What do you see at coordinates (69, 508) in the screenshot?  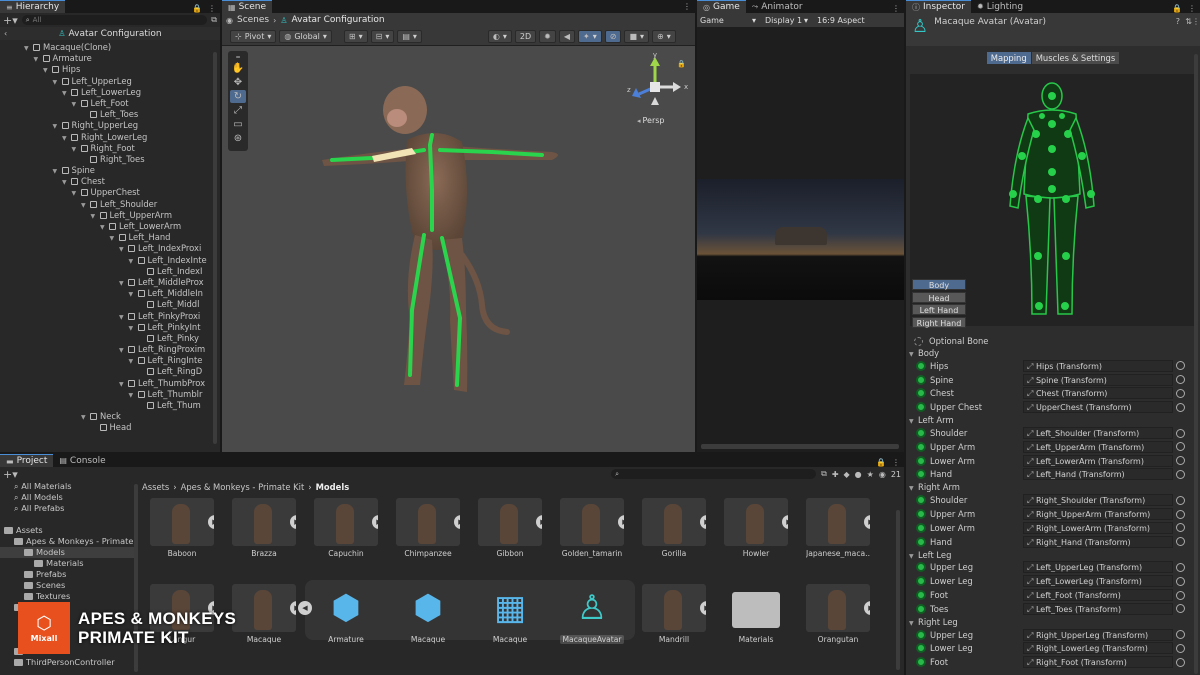 I see `saved-search-item: ⌕ All Prefabs` at bounding box center [69, 508].